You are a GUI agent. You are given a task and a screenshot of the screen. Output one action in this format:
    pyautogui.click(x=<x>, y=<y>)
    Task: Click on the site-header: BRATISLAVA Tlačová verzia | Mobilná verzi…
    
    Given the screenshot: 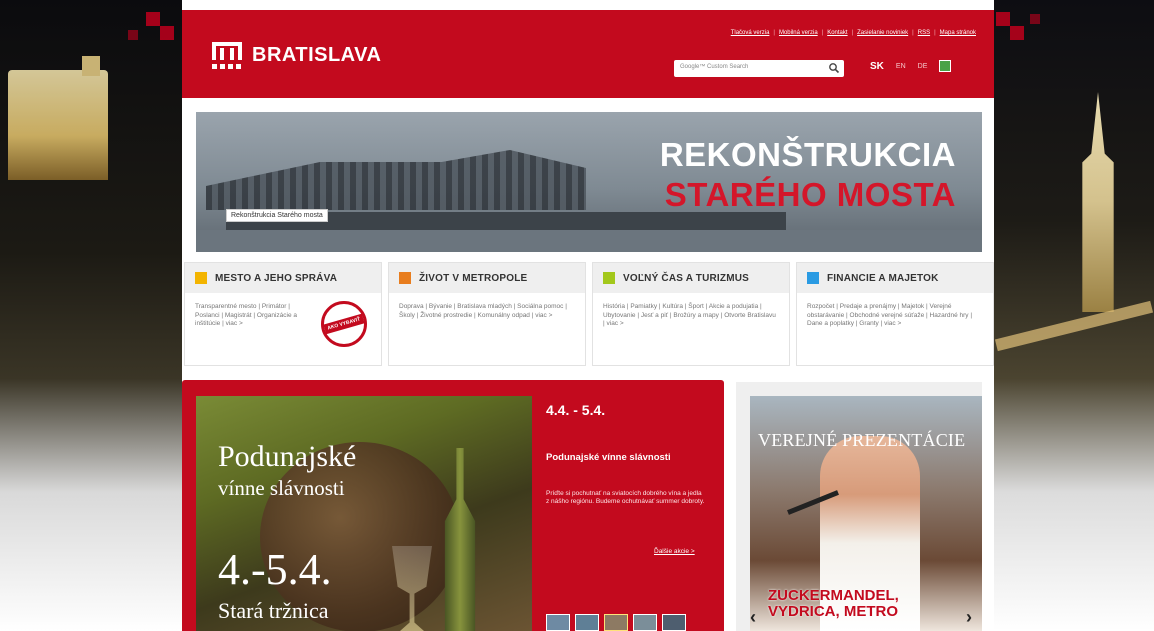 What is the action you would take?
    pyautogui.click(x=588, y=54)
    